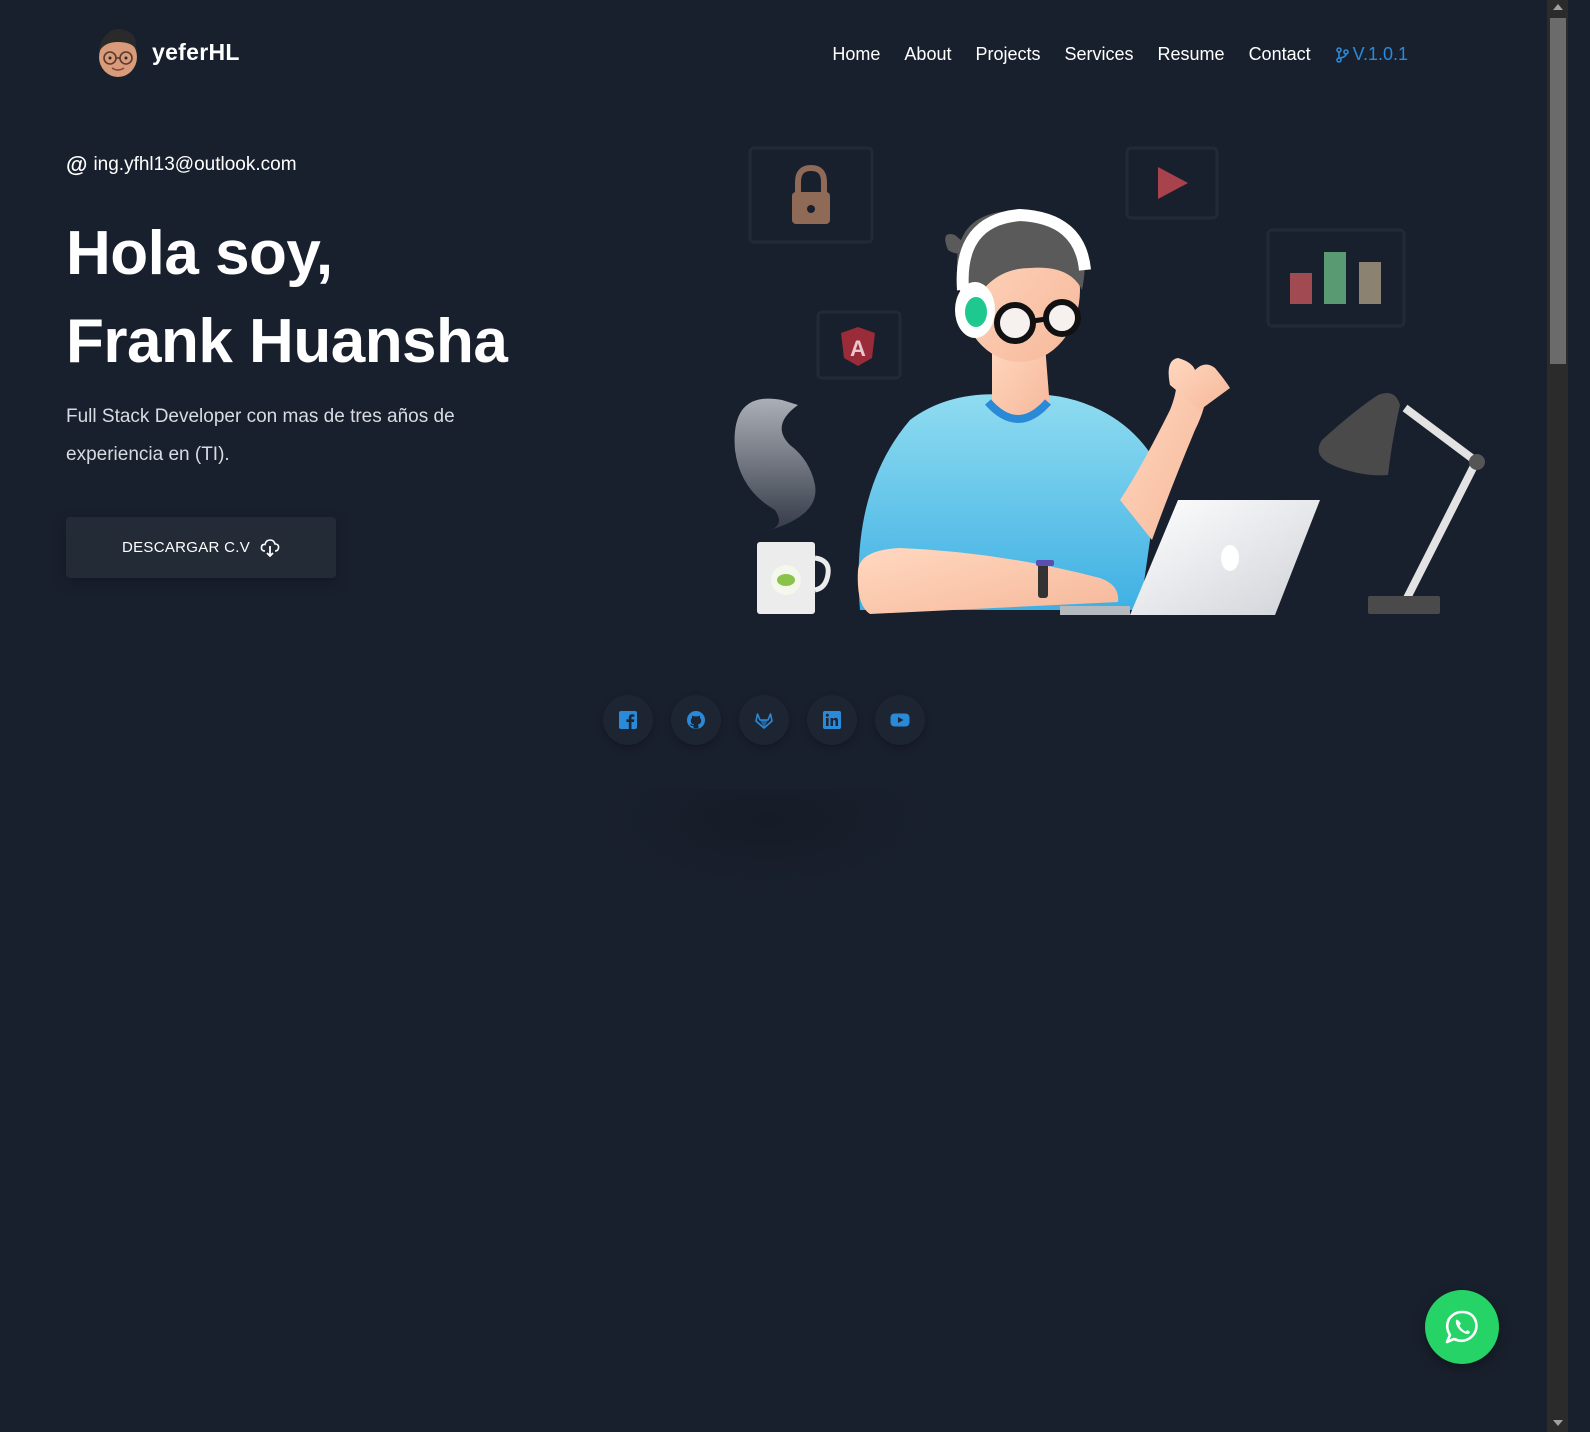 The image size is (1590, 1432). I want to click on facebook-link, so click(628, 720).